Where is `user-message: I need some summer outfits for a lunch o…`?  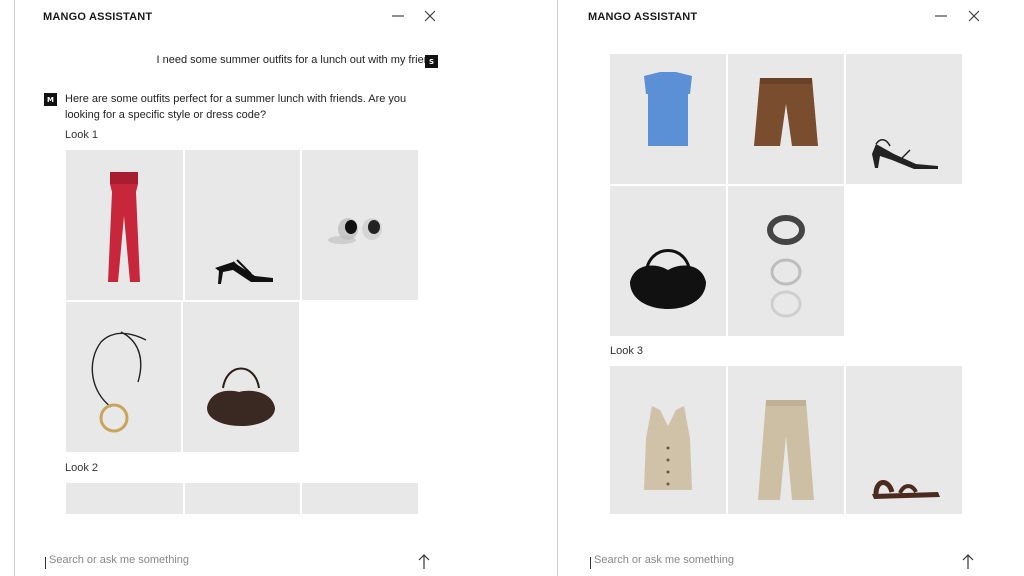
user-message: I need some summer outfits for a lunch o… is located at coordinates (297, 60).